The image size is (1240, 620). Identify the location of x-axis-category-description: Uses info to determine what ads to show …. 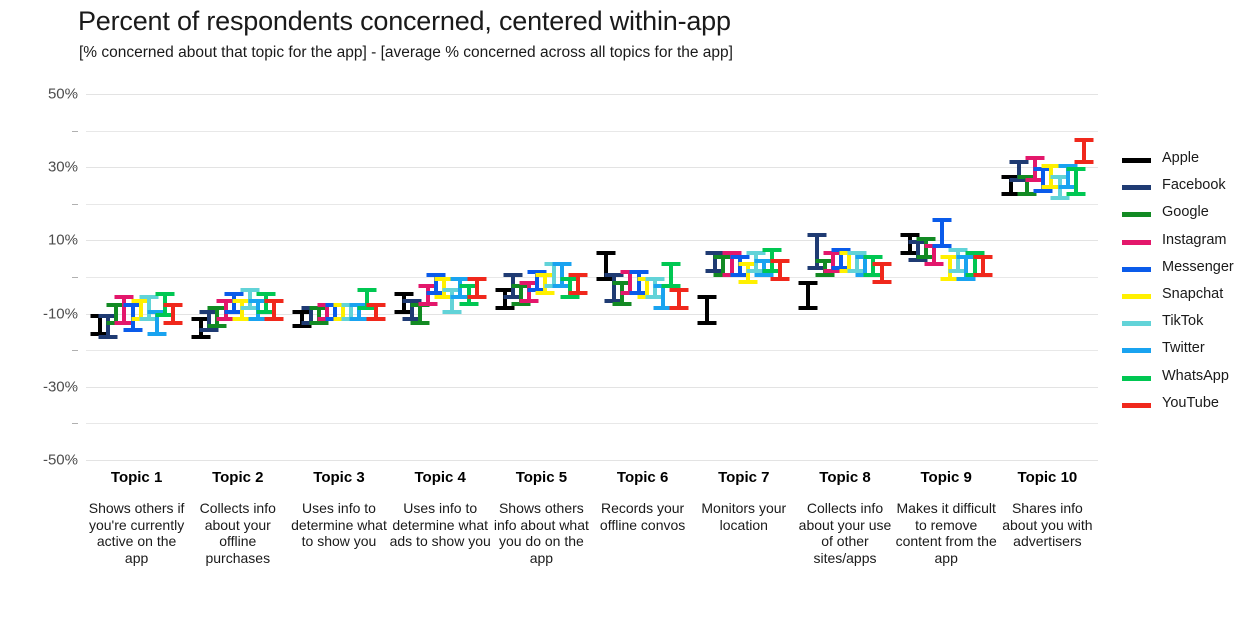
(440, 524).